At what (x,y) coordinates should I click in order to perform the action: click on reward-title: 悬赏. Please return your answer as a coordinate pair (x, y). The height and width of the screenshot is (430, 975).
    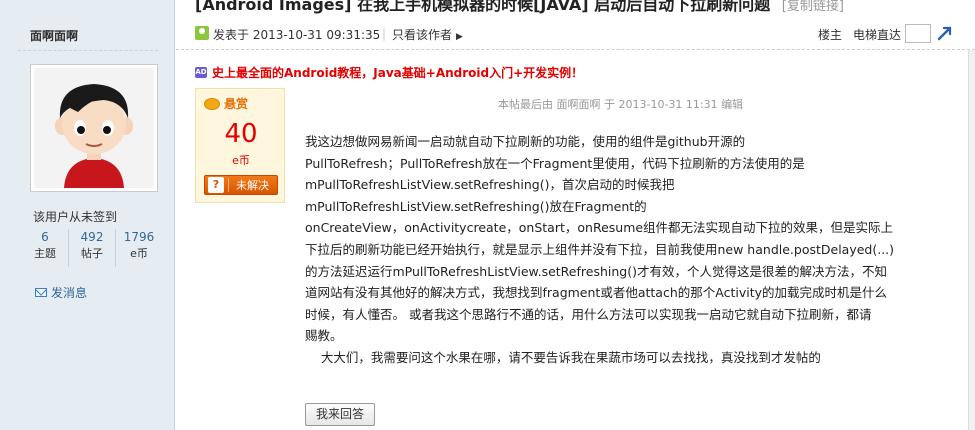
    Looking at the image, I should click on (226, 103).